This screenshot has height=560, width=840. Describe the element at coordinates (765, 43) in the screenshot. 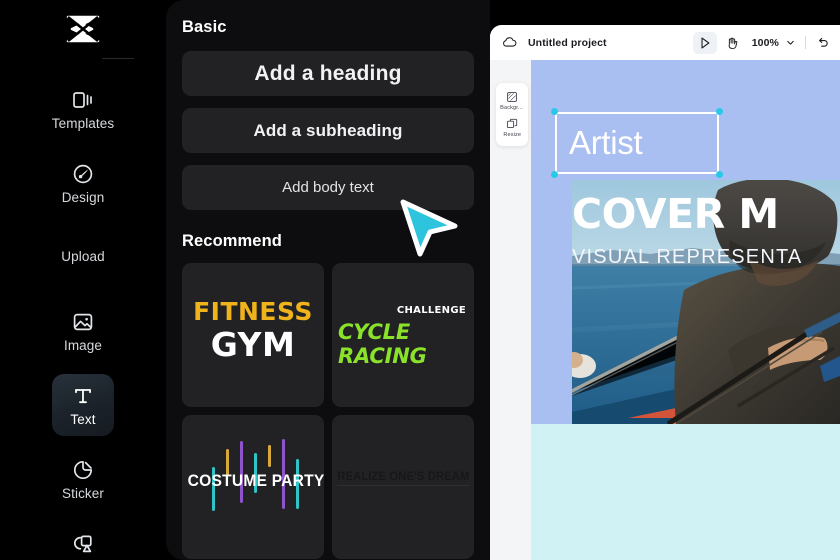

I see `zoom-level: 100%` at that location.